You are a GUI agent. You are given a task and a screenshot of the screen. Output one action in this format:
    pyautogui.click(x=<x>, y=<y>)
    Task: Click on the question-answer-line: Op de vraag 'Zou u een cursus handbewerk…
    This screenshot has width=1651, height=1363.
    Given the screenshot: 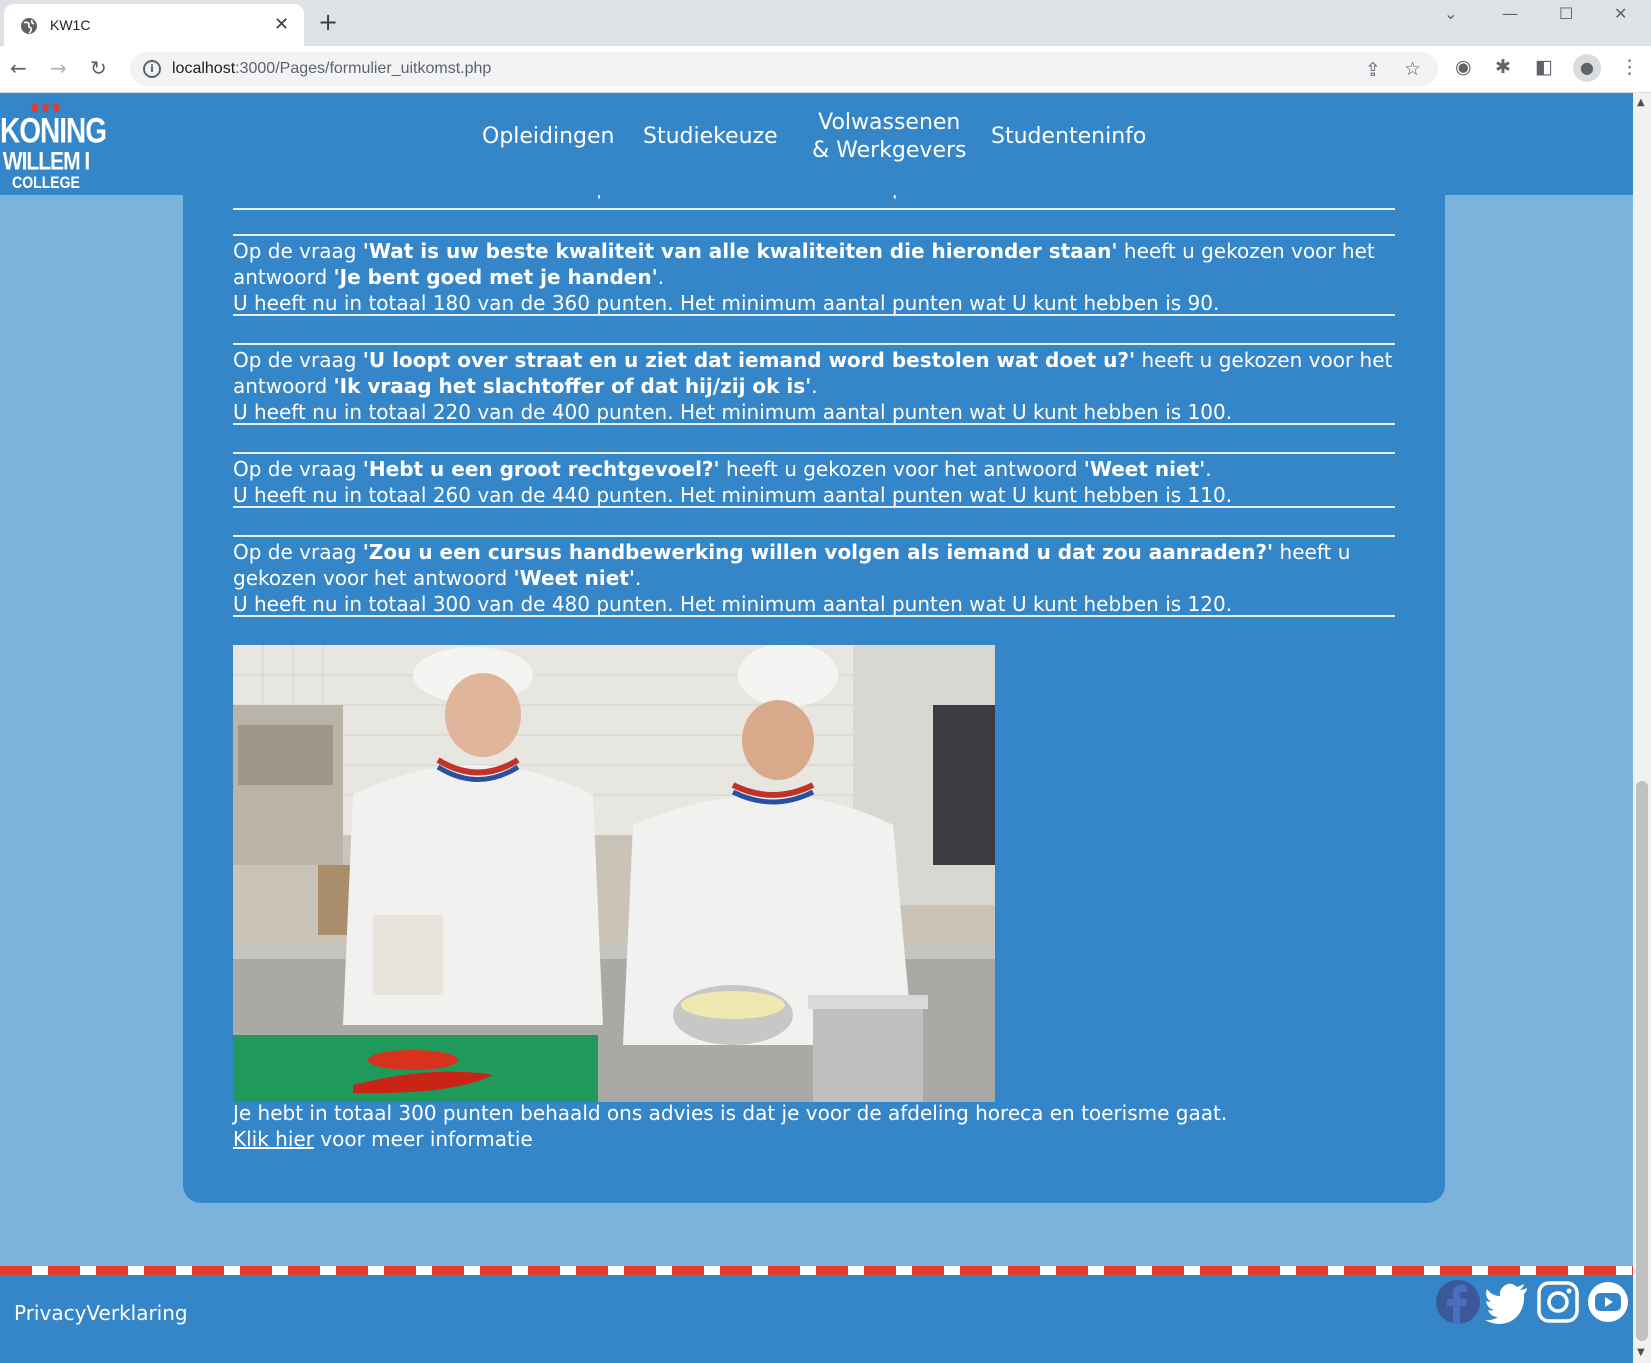 What is the action you would take?
    pyautogui.click(x=792, y=565)
    